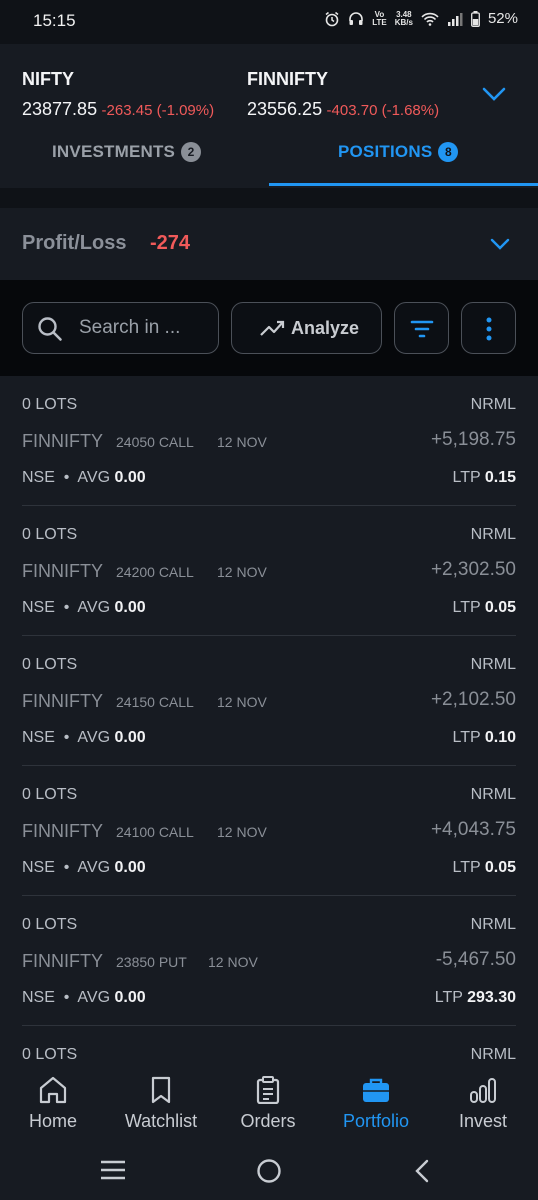  Describe the element at coordinates (50, 329) in the screenshot. I see `search-icon` at that location.